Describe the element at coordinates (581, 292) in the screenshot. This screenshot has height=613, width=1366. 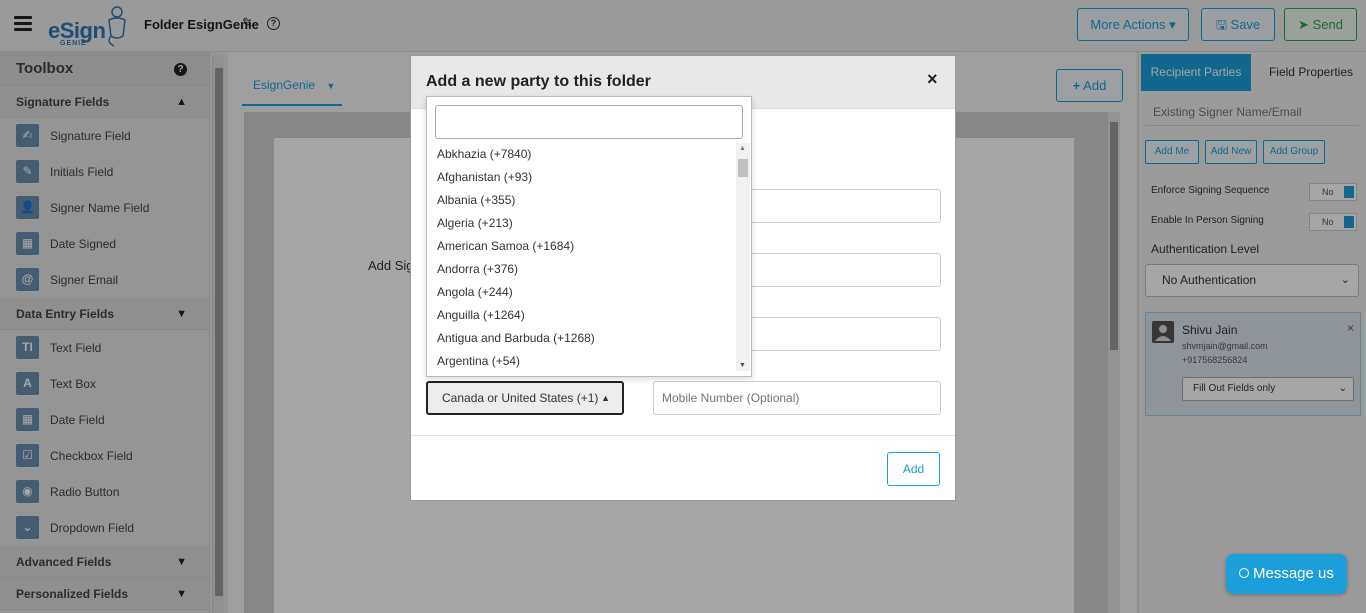
I see `country-option: Angola (+244)` at that location.